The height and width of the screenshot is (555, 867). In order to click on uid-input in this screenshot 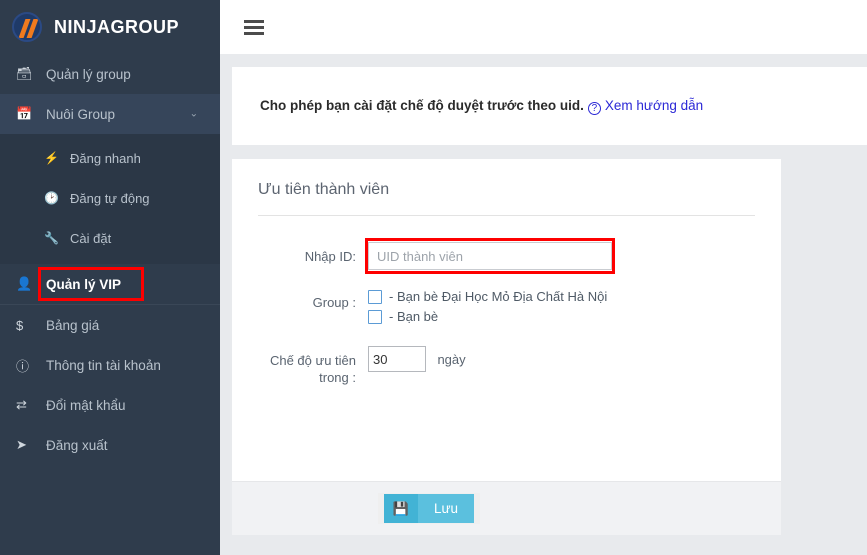, I will do `click(490, 256)`.